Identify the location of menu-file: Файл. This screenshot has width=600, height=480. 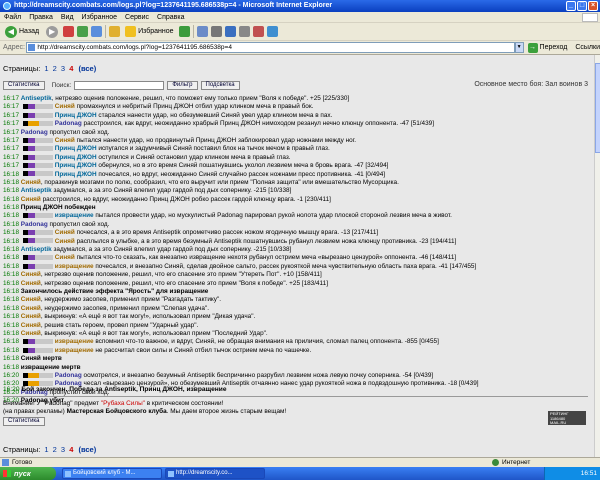
(12, 17).